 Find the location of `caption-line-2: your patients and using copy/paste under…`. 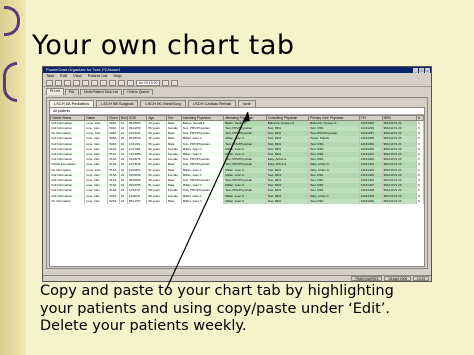

caption-line-2: your patients and using copy/paste under… is located at coordinates (215, 308).